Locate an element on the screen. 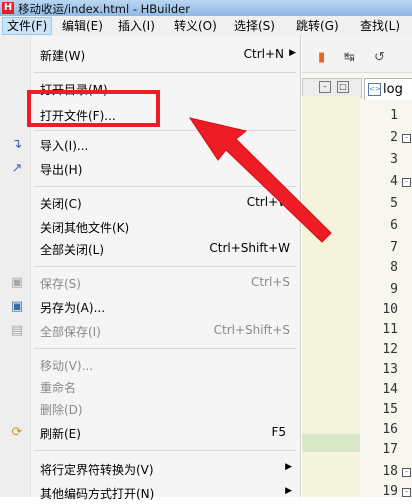 This screenshot has width=412, height=504. annotation-arrow is located at coordinates (260, 180).